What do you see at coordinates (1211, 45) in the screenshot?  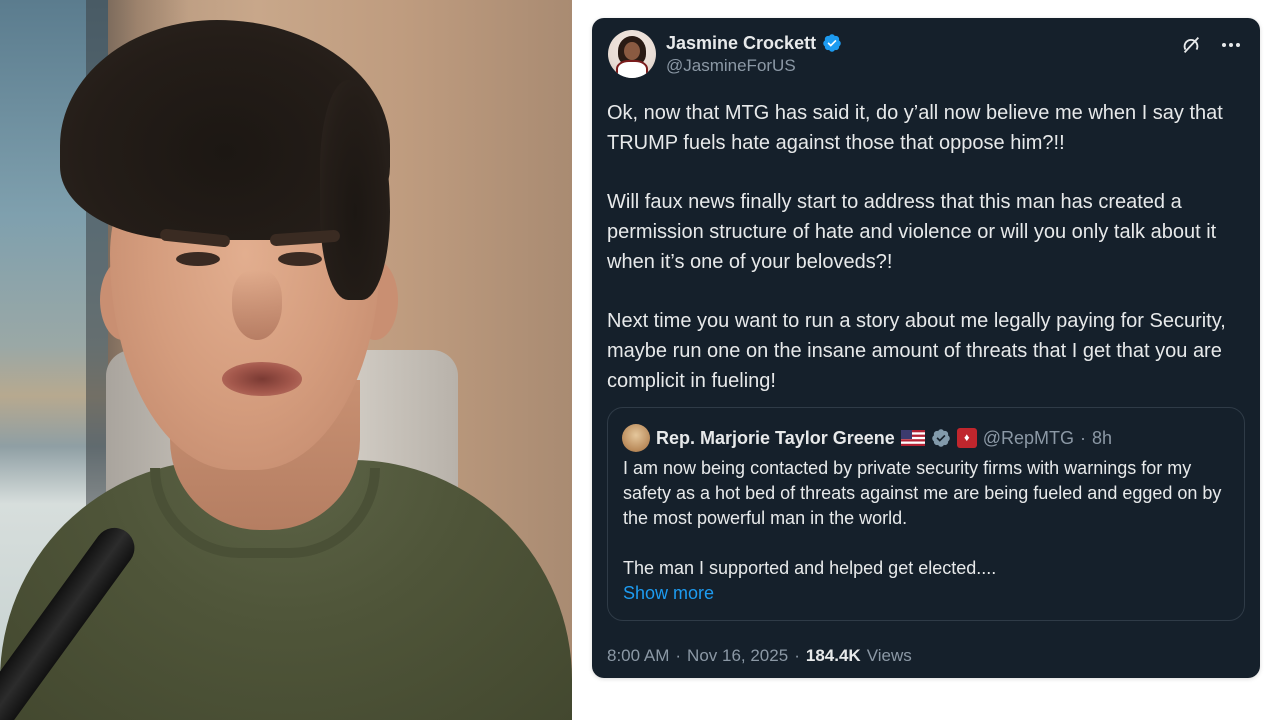 I see `tweet-actions` at bounding box center [1211, 45].